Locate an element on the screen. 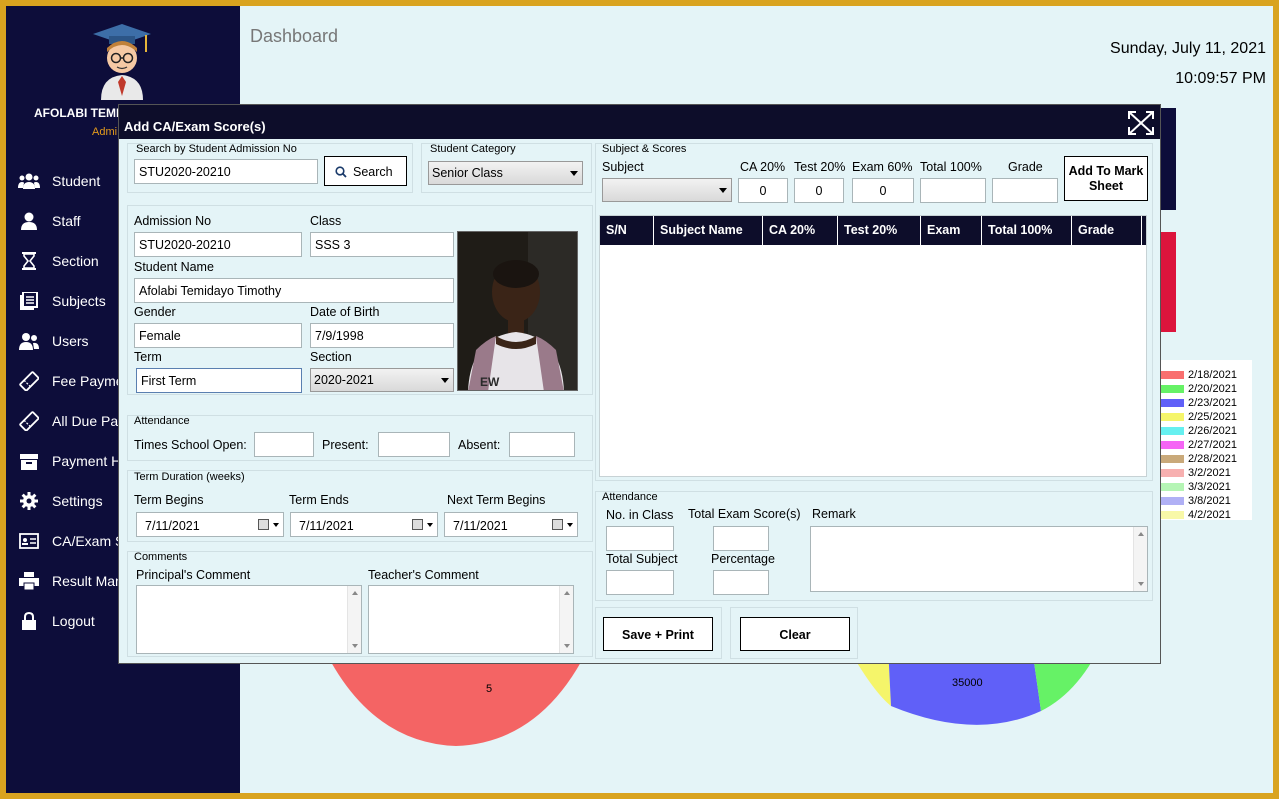 The width and height of the screenshot is (1279, 799). column-header: Grade is located at coordinates (1107, 230).